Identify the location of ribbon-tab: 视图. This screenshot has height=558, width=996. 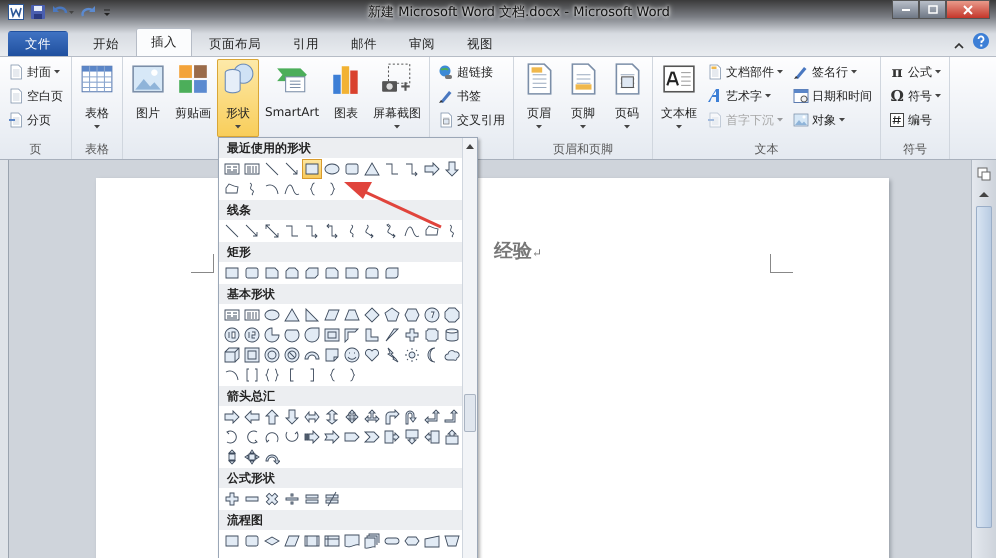
(480, 43).